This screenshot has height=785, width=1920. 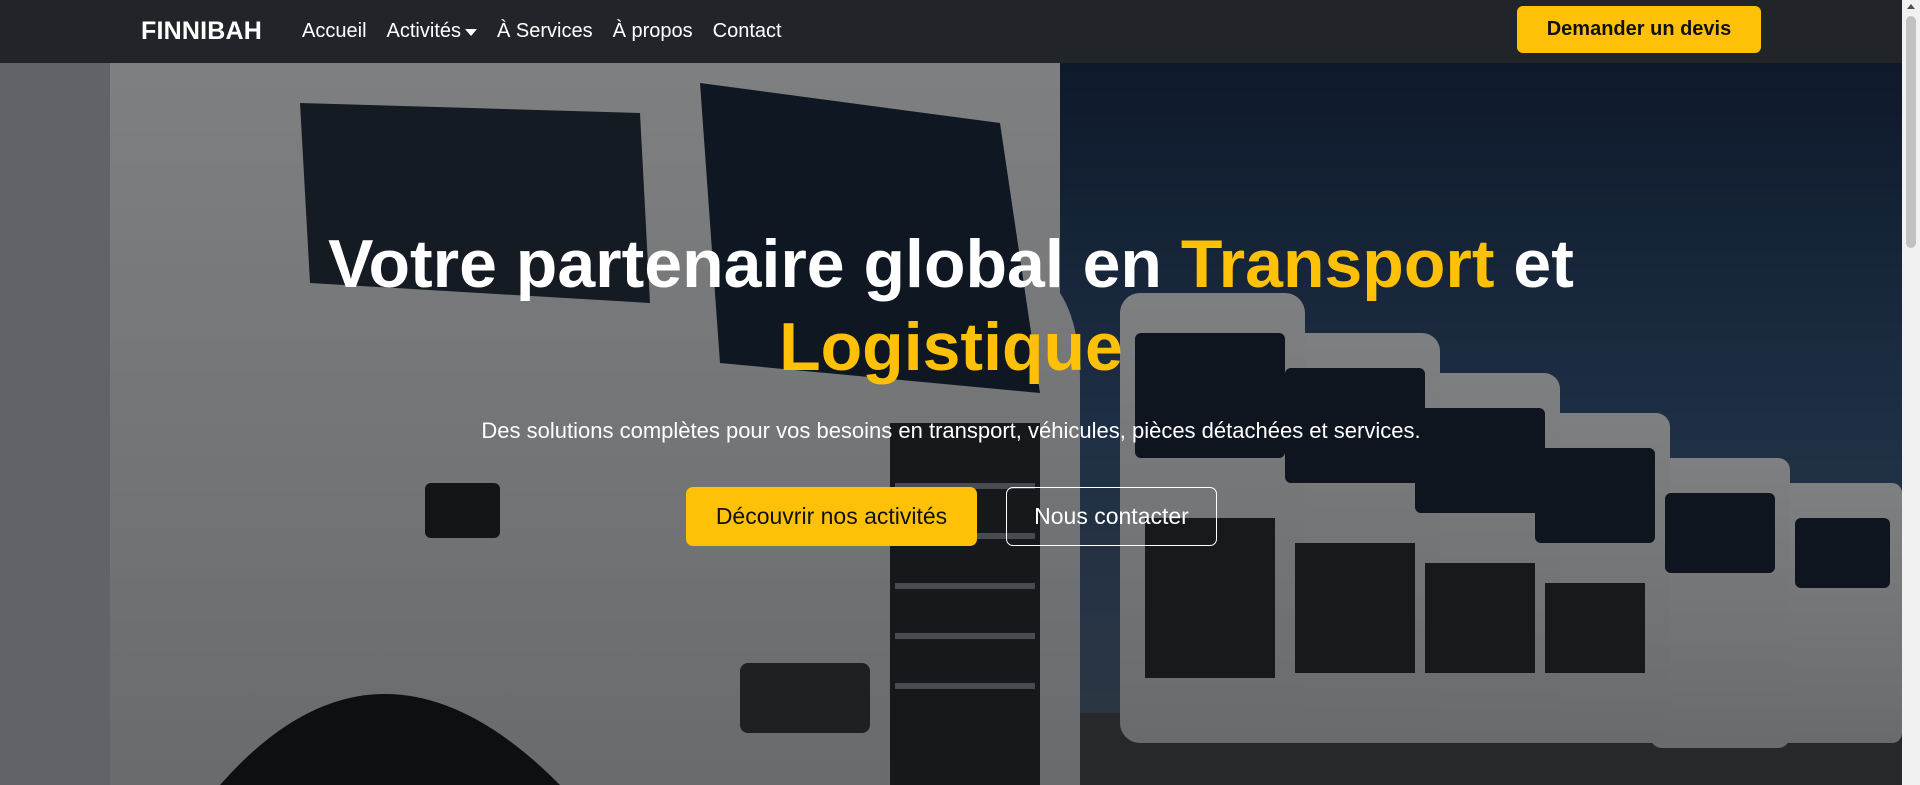 What do you see at coordinates (471, 32) in the screenshot?
I see `chevron-down-icon` at bounding box center [471, 32].